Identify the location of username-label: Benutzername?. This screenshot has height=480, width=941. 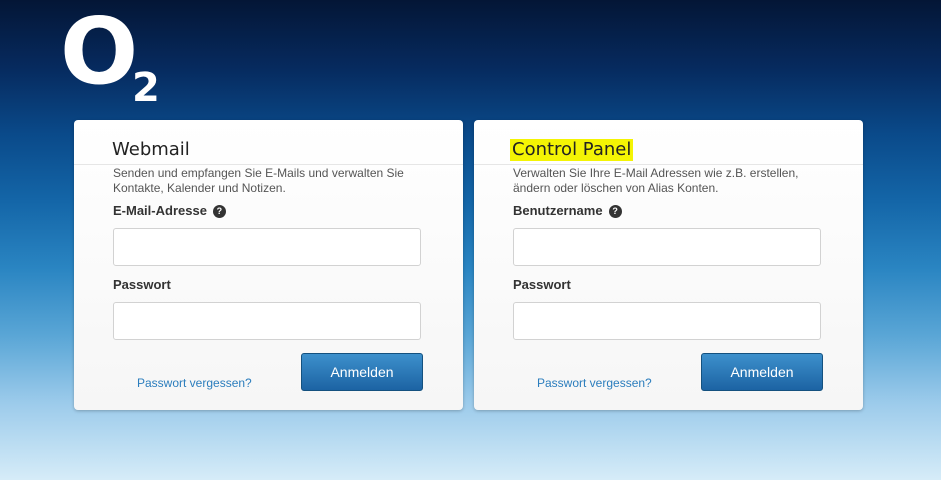
(567, 210).